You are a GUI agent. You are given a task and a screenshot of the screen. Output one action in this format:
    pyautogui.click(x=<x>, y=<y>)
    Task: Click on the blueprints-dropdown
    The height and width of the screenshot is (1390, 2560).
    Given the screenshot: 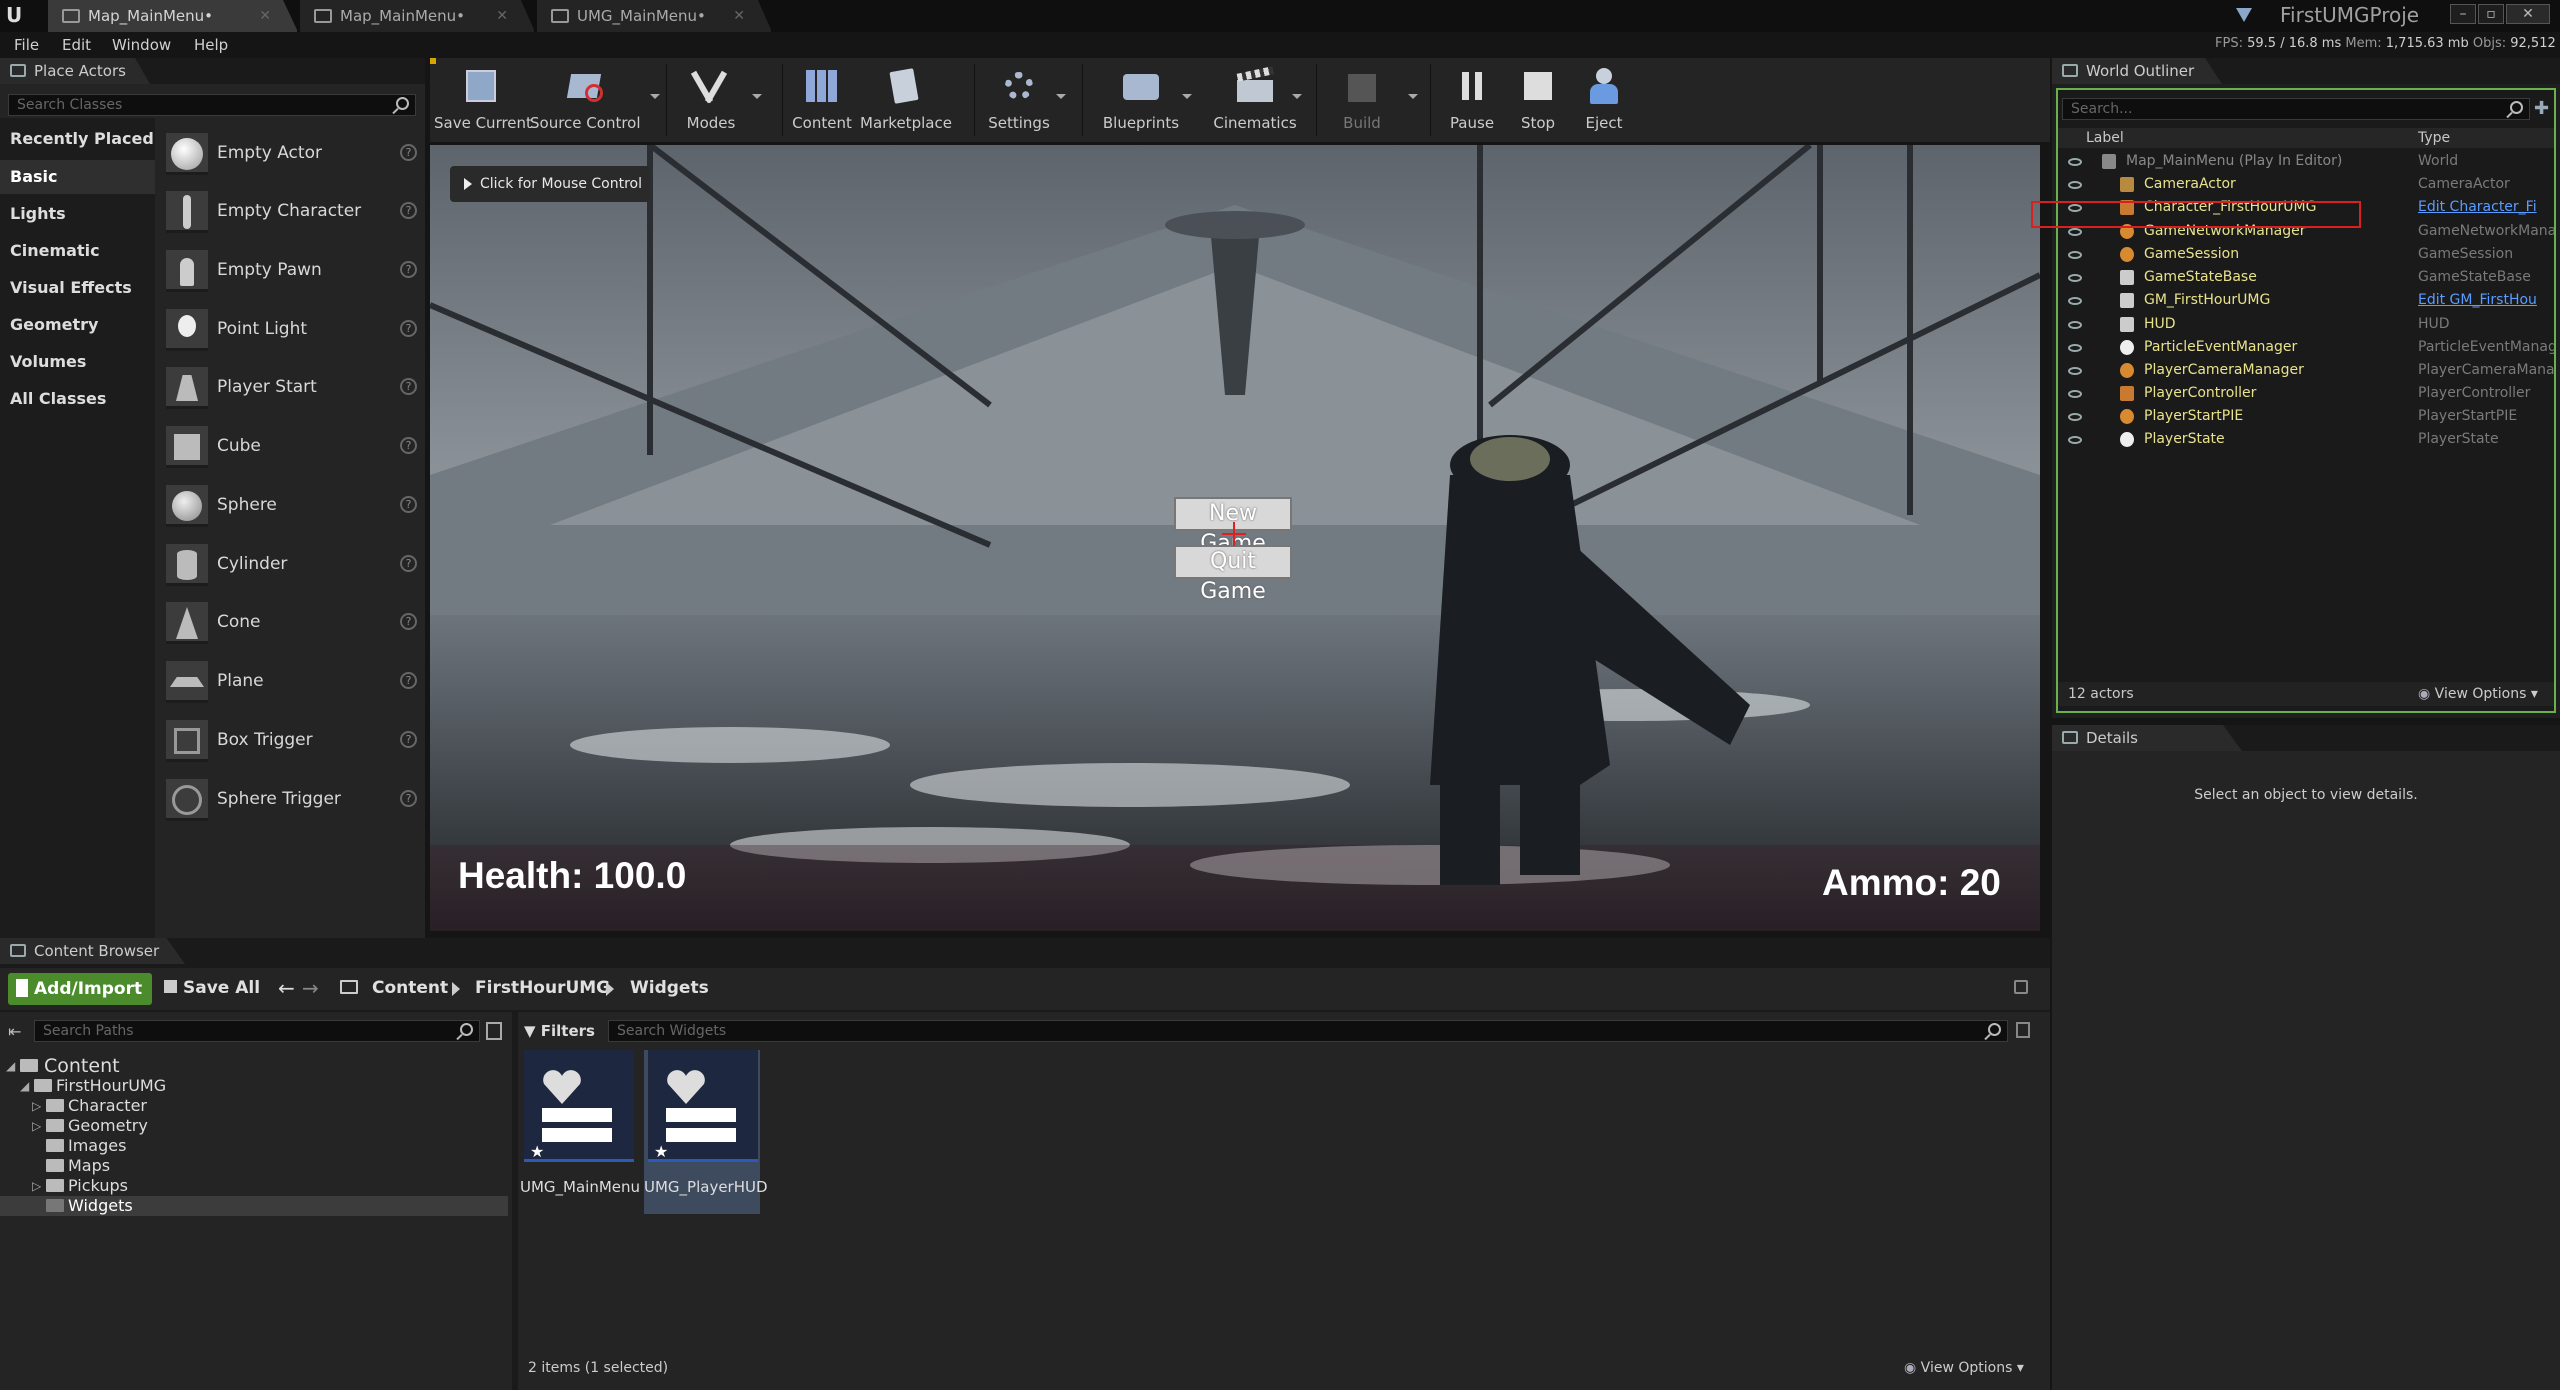 What is the action you would take?
    pyautogui.click(x=1187, y=96)
    